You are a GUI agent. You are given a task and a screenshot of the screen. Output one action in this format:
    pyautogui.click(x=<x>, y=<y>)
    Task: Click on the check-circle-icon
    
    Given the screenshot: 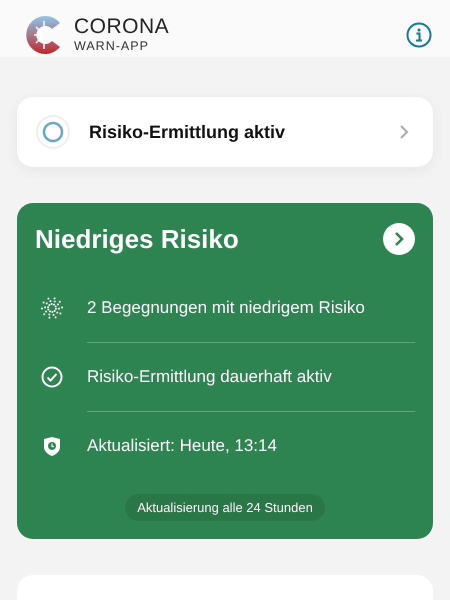 What is the action you would take?
    pyautogui.click(x=52, y=377)
    